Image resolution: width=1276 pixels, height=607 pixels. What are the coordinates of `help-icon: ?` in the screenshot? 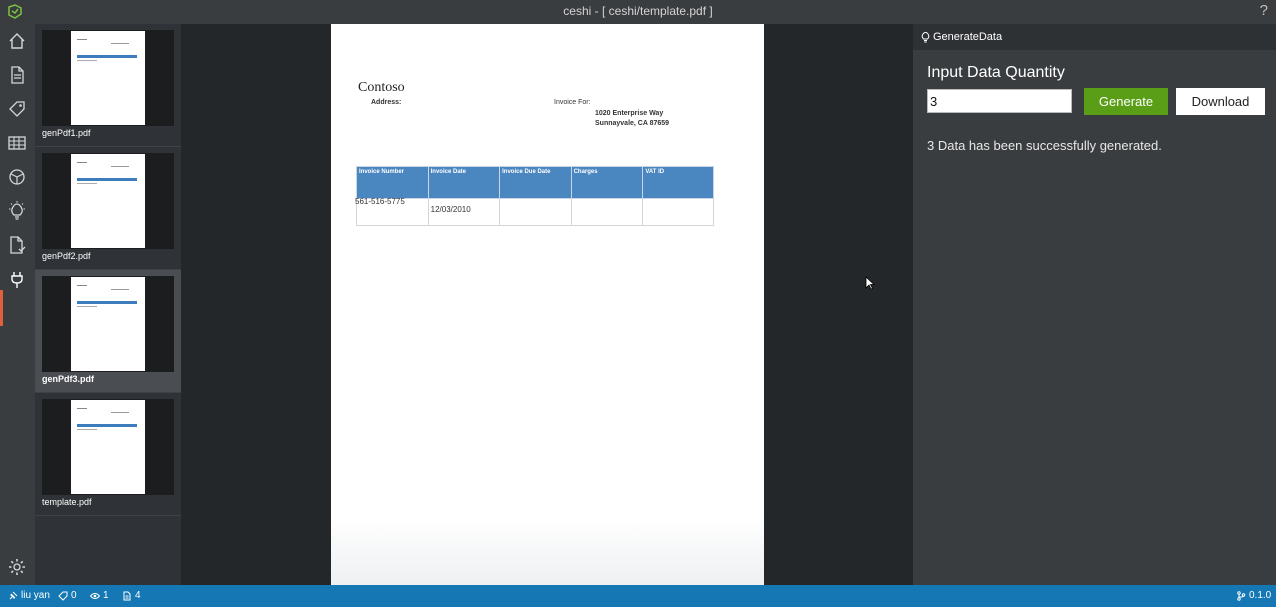 It's located at (1264, 10).